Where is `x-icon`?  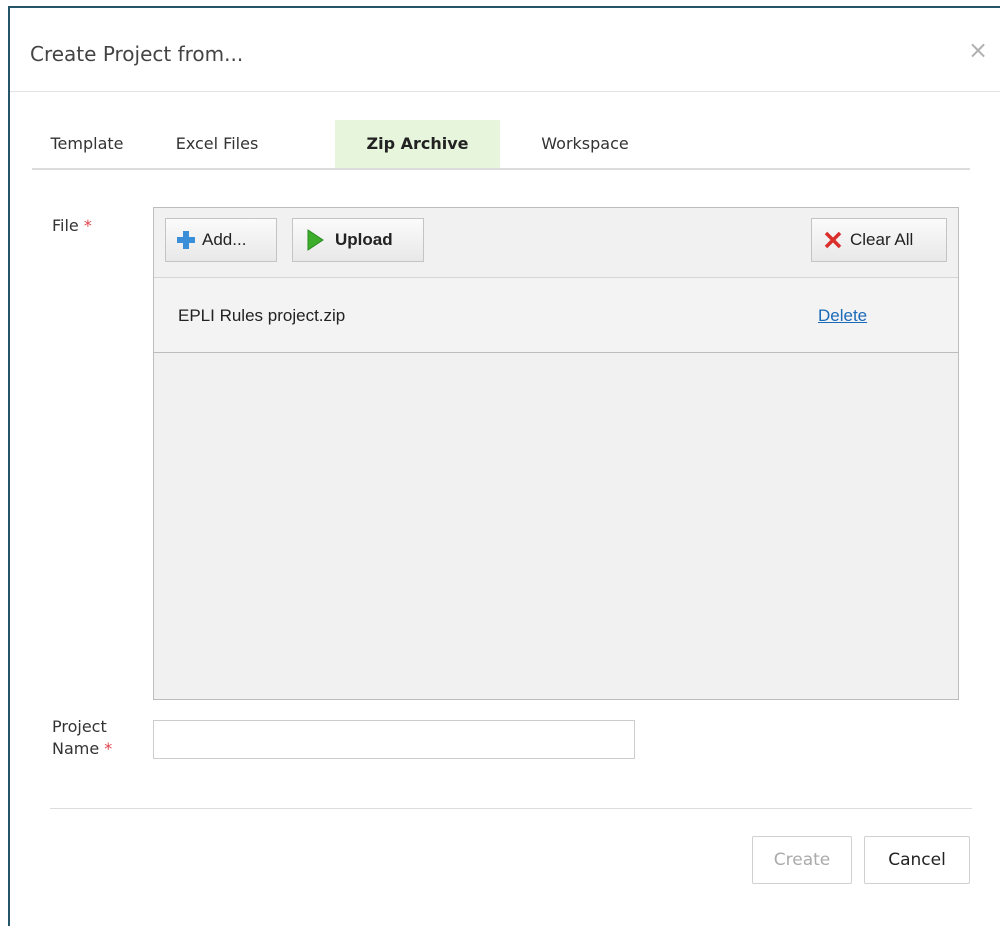
x-icon is located at coordinates (833, 240).